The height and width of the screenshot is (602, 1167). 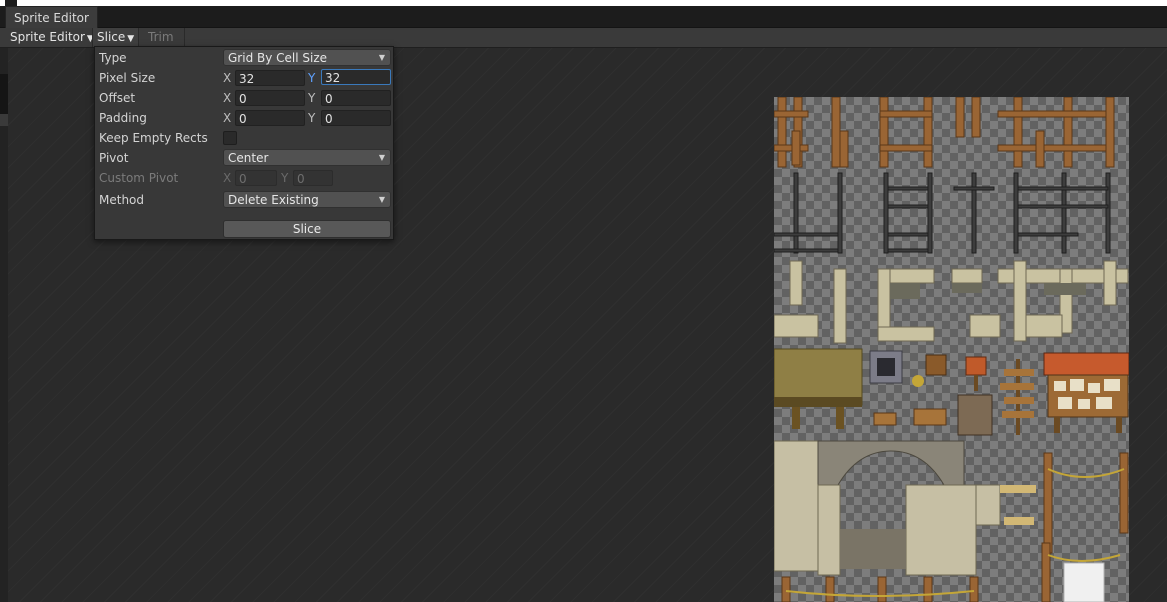 What do you see at coordinates (356, 77) in the screenshot?
I see `pixel-size-y-field: 32` at bounding box center [356, 77].